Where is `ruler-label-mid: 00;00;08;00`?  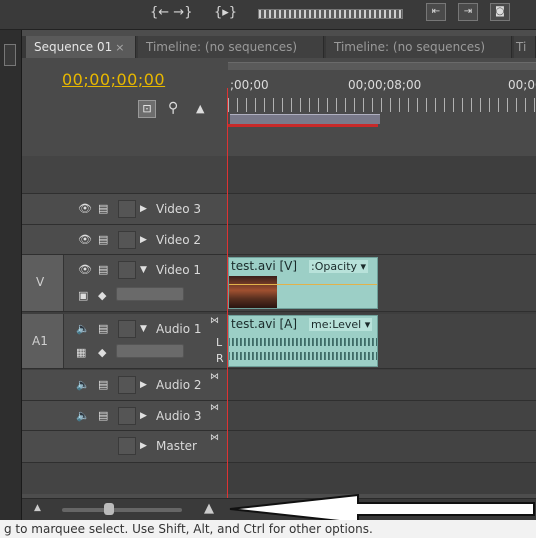
ruler-label-mid: 00;00;08;00 is located at coordinates (385, 85).